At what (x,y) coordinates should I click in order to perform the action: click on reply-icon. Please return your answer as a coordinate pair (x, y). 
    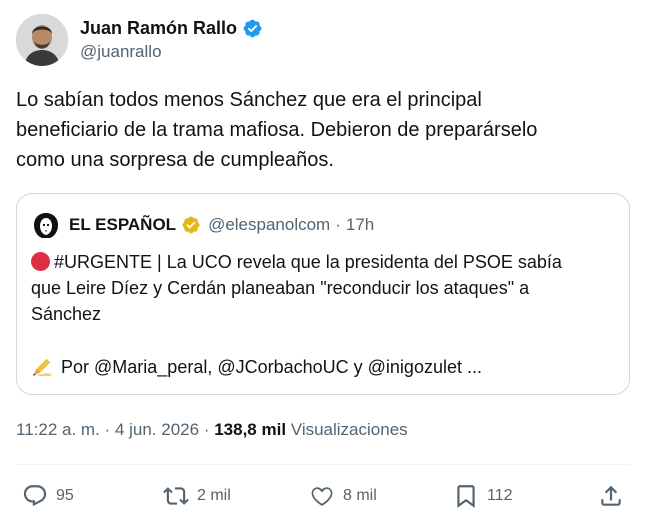
    Looking at the image, I should click on (35, 496).